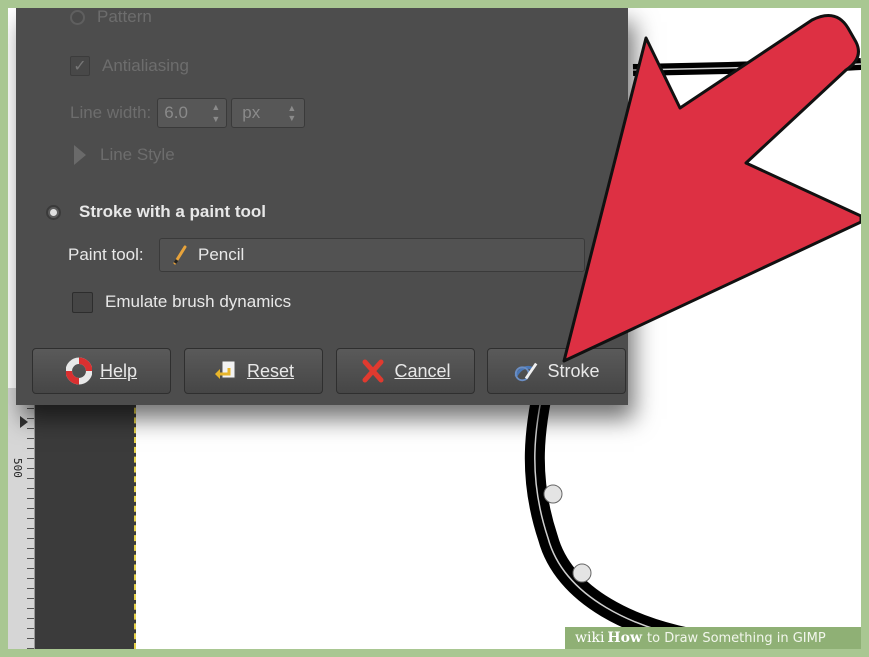 This screenshot has height=657, width=869. What do you see at coordinates (625, 638) in the screenshot?
I see `watermark-how: How` at bounding box center [625, 638].